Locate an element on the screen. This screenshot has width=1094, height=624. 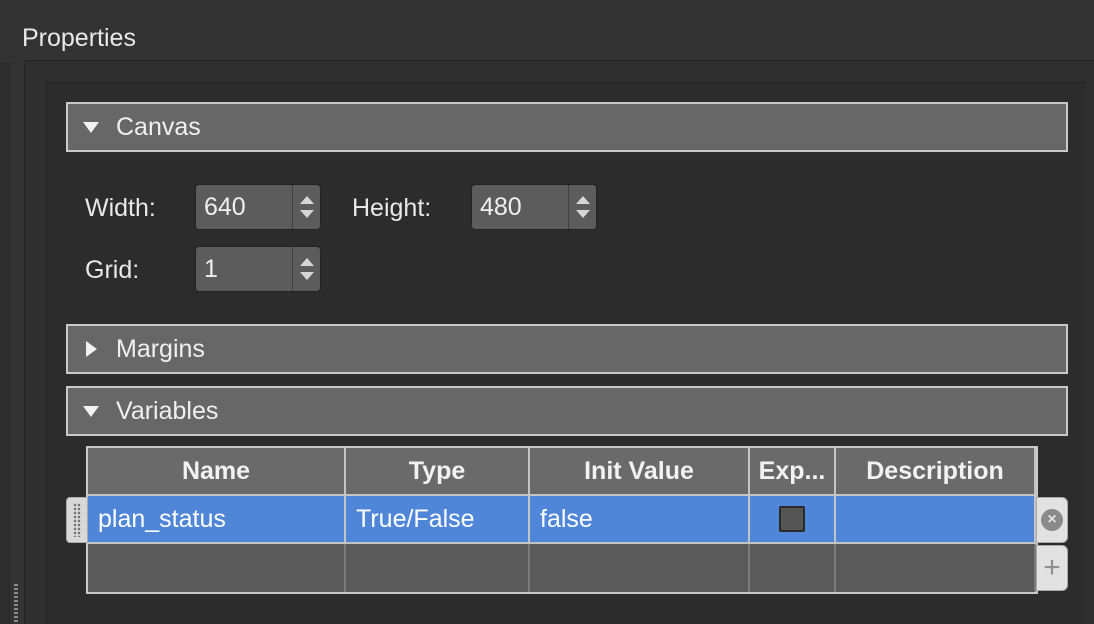
table-header: Name Type Init Value Exp... Description is located at coordinates (562, 472).